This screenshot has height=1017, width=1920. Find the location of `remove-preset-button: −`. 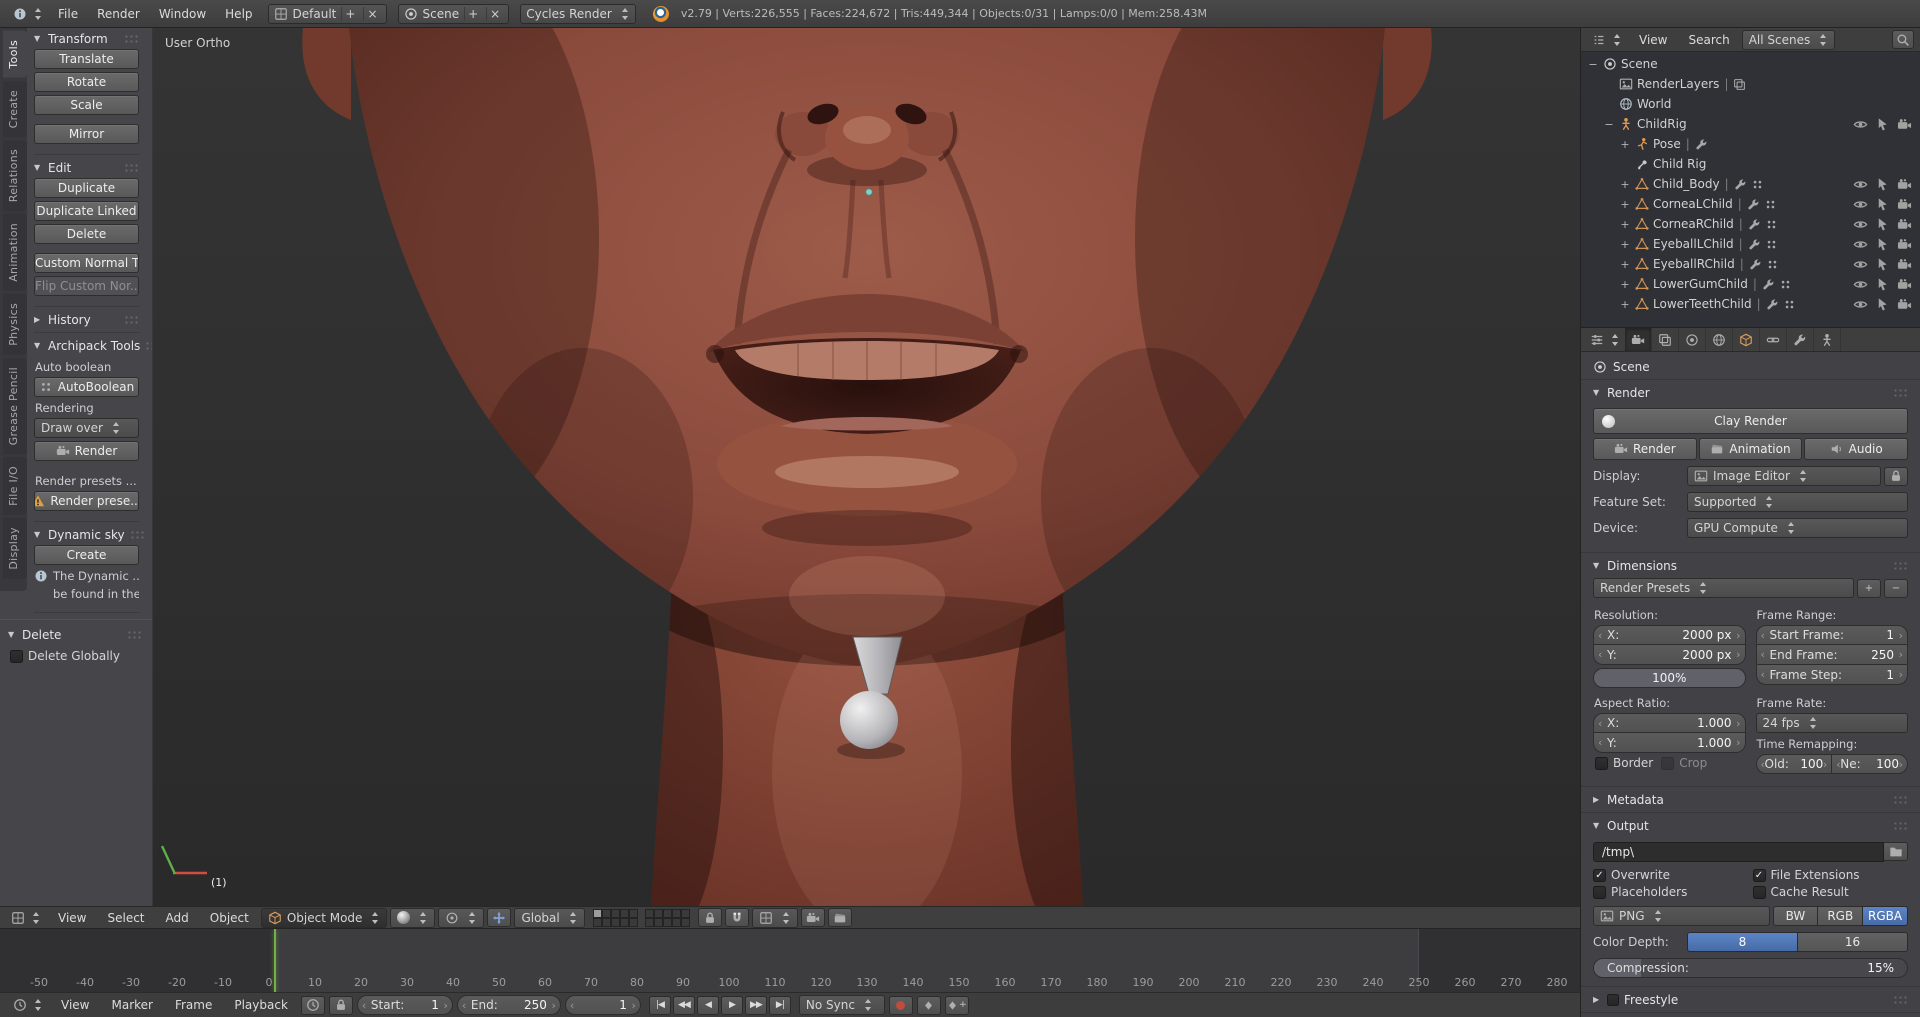

remove-preset-button: − is located at coordinates (1896, 588).